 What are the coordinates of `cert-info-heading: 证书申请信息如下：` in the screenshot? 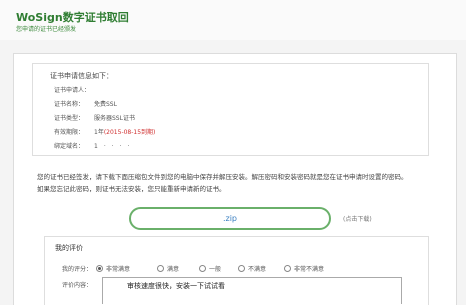 It's located at (81, 76).